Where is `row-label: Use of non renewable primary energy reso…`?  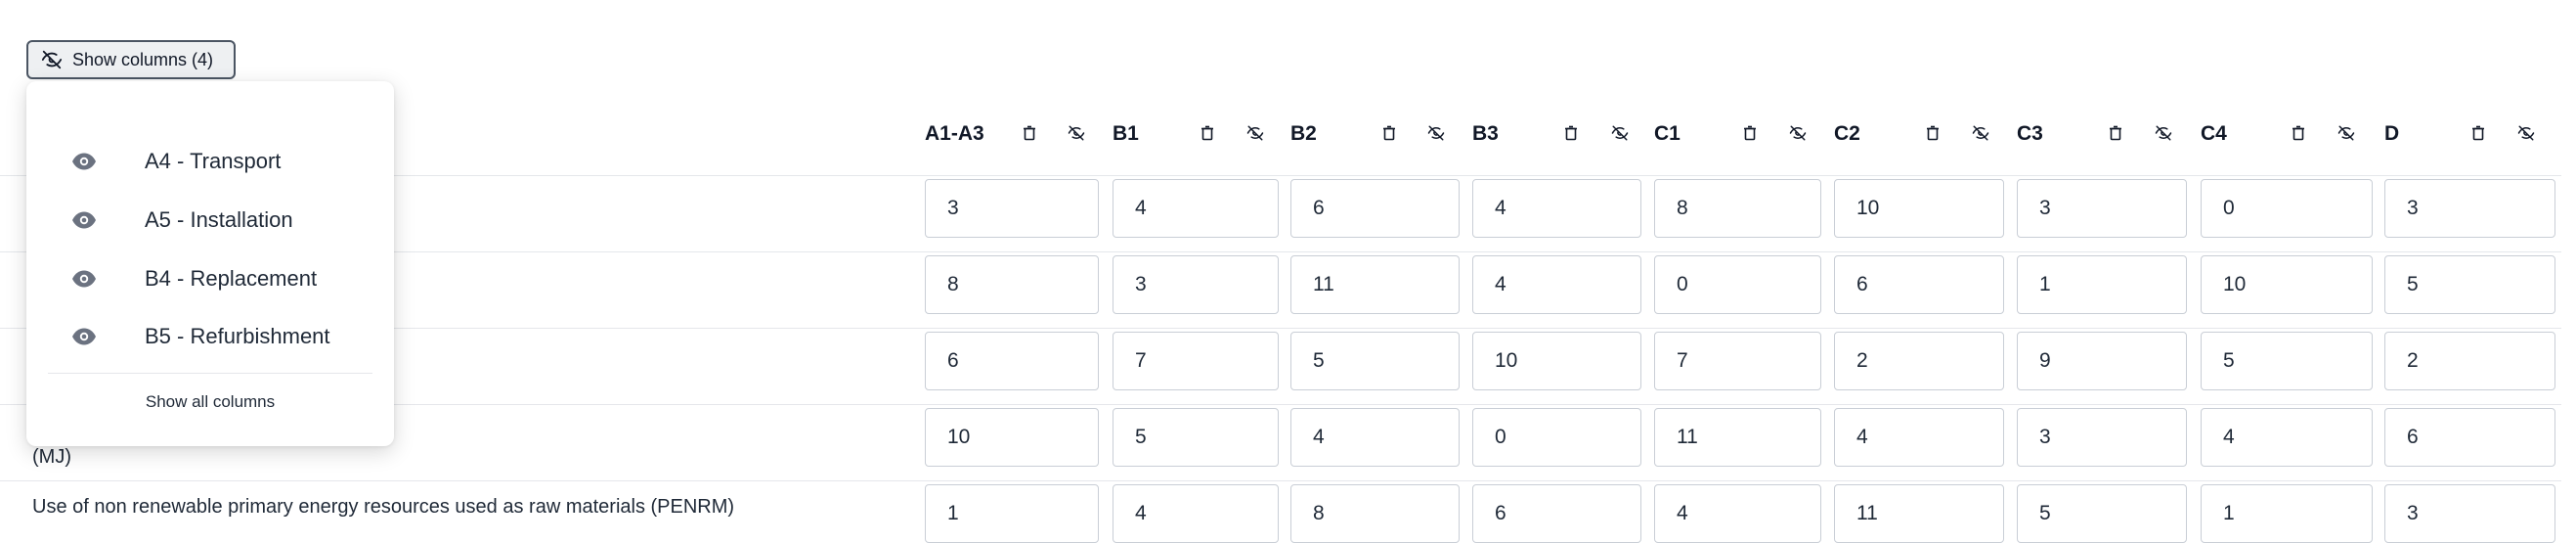
row-label: Use of non renewable primary energy reso… is located at coordinates (384, 507).